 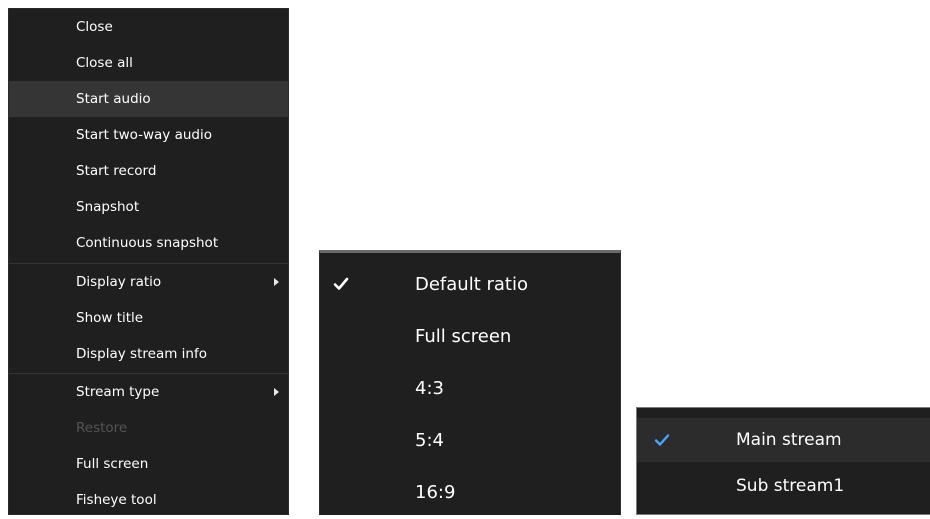 I want to click on menu-item-fisheye-tool: Fisheye tool, so click(x=148, y=500).